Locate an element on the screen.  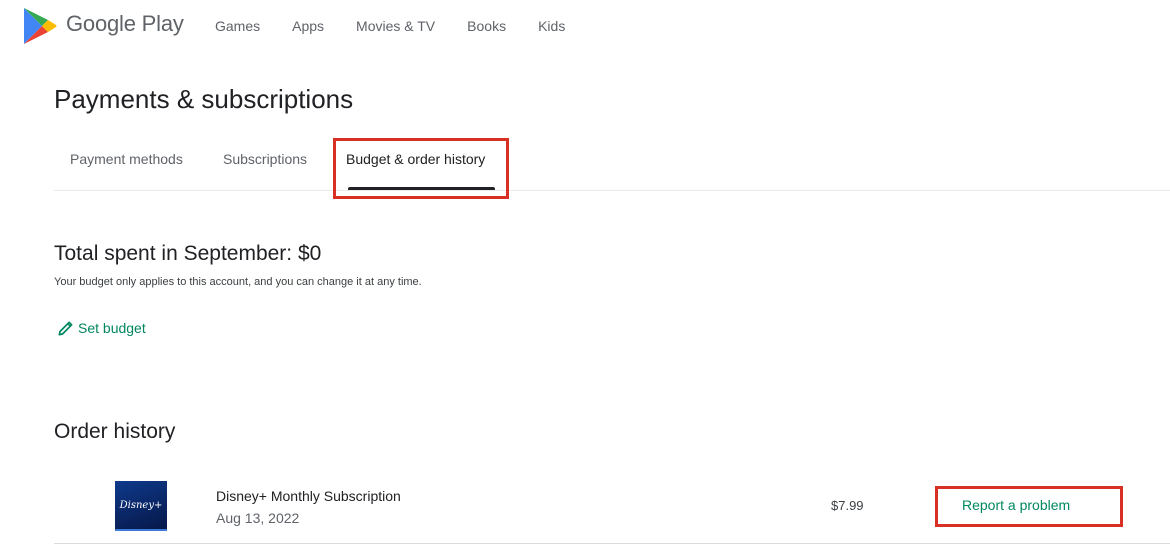
set-budget-button: Set budget is located at coordinates (101, 328).